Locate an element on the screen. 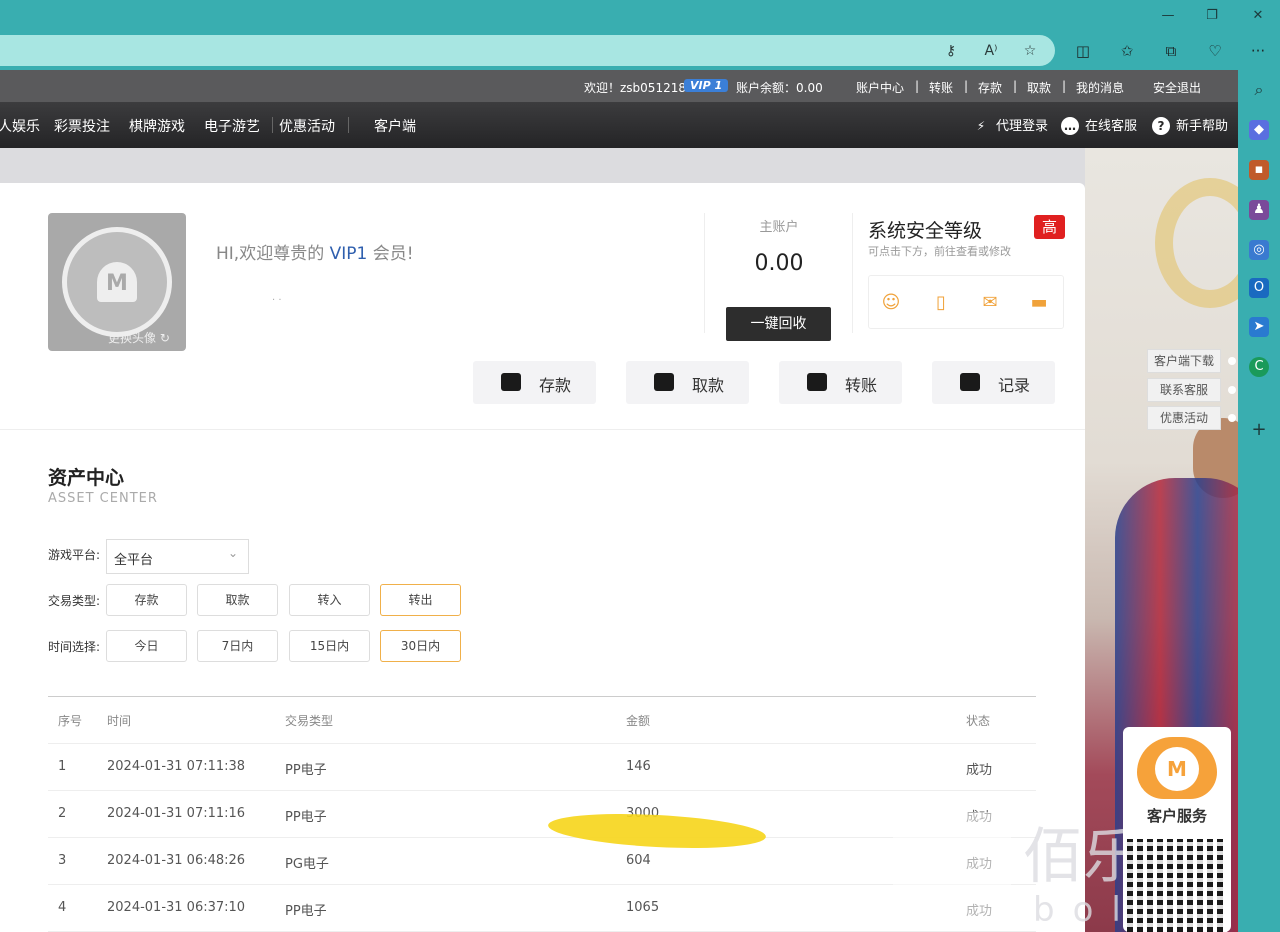  change-avatar-button: 更换头像 ↻ is located at coordinates (139, 337).